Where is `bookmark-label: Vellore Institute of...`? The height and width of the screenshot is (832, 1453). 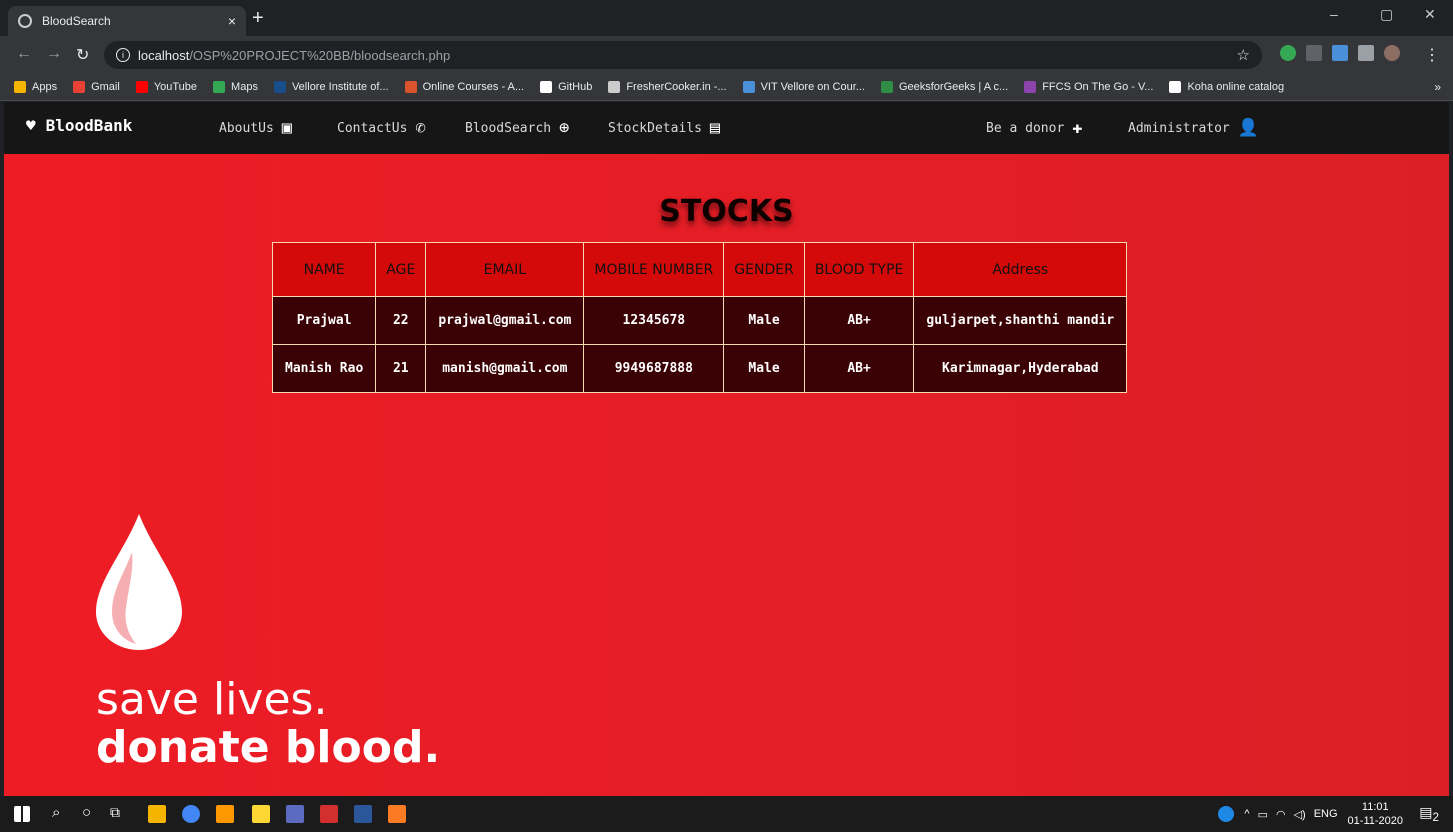
bookmark-label: Vellore Institute of... is located at coordinates (340, 86).